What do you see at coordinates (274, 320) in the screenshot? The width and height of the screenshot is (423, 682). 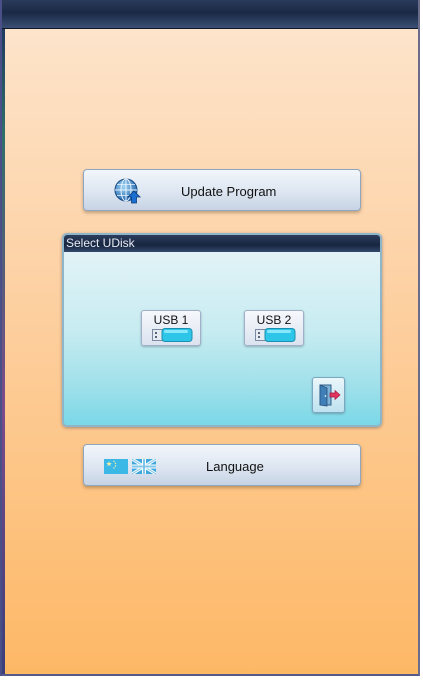 I see `usb-2-label: USB 2` at bounding box center [274, 320].